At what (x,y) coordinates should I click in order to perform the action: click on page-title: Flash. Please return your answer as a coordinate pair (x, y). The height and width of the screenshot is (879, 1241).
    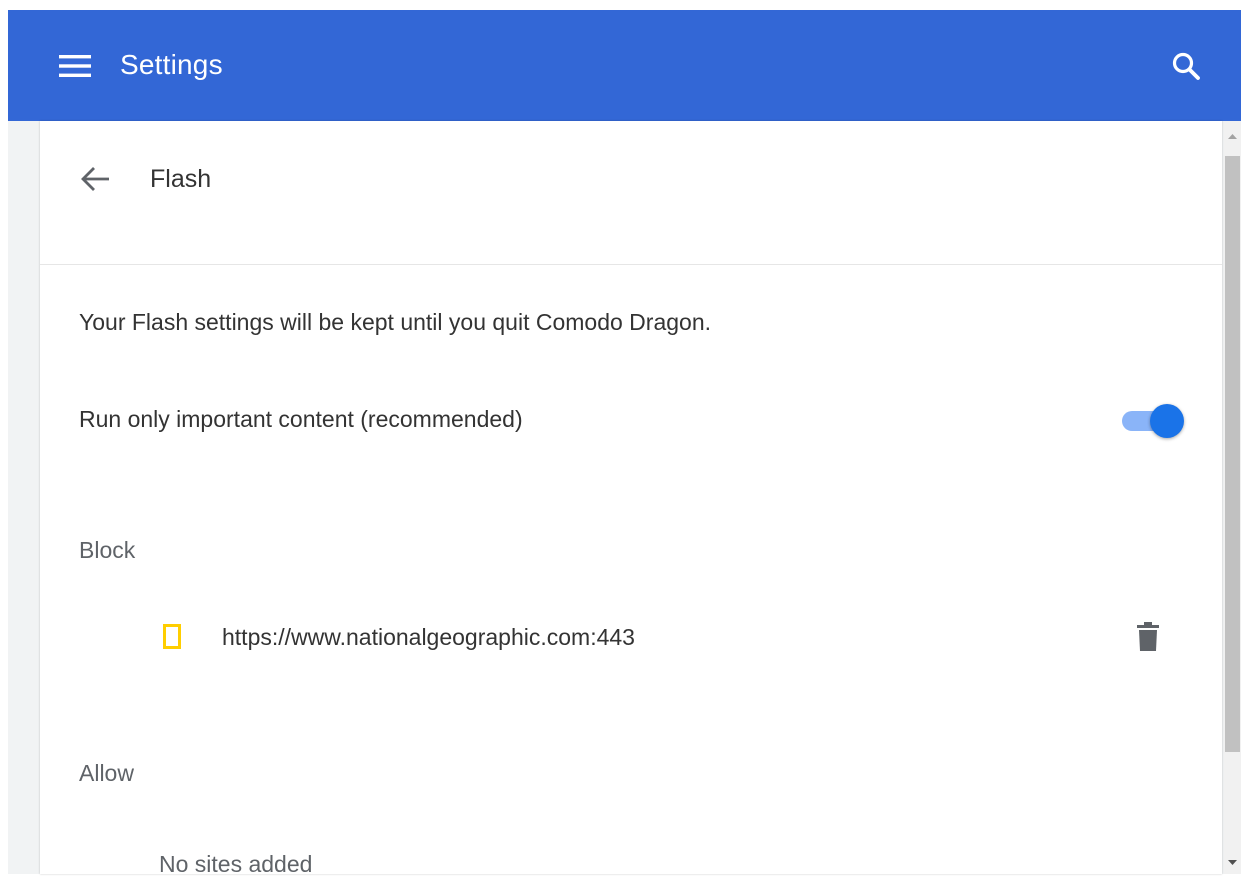
    Looking at the image, I should click on (181, 179).